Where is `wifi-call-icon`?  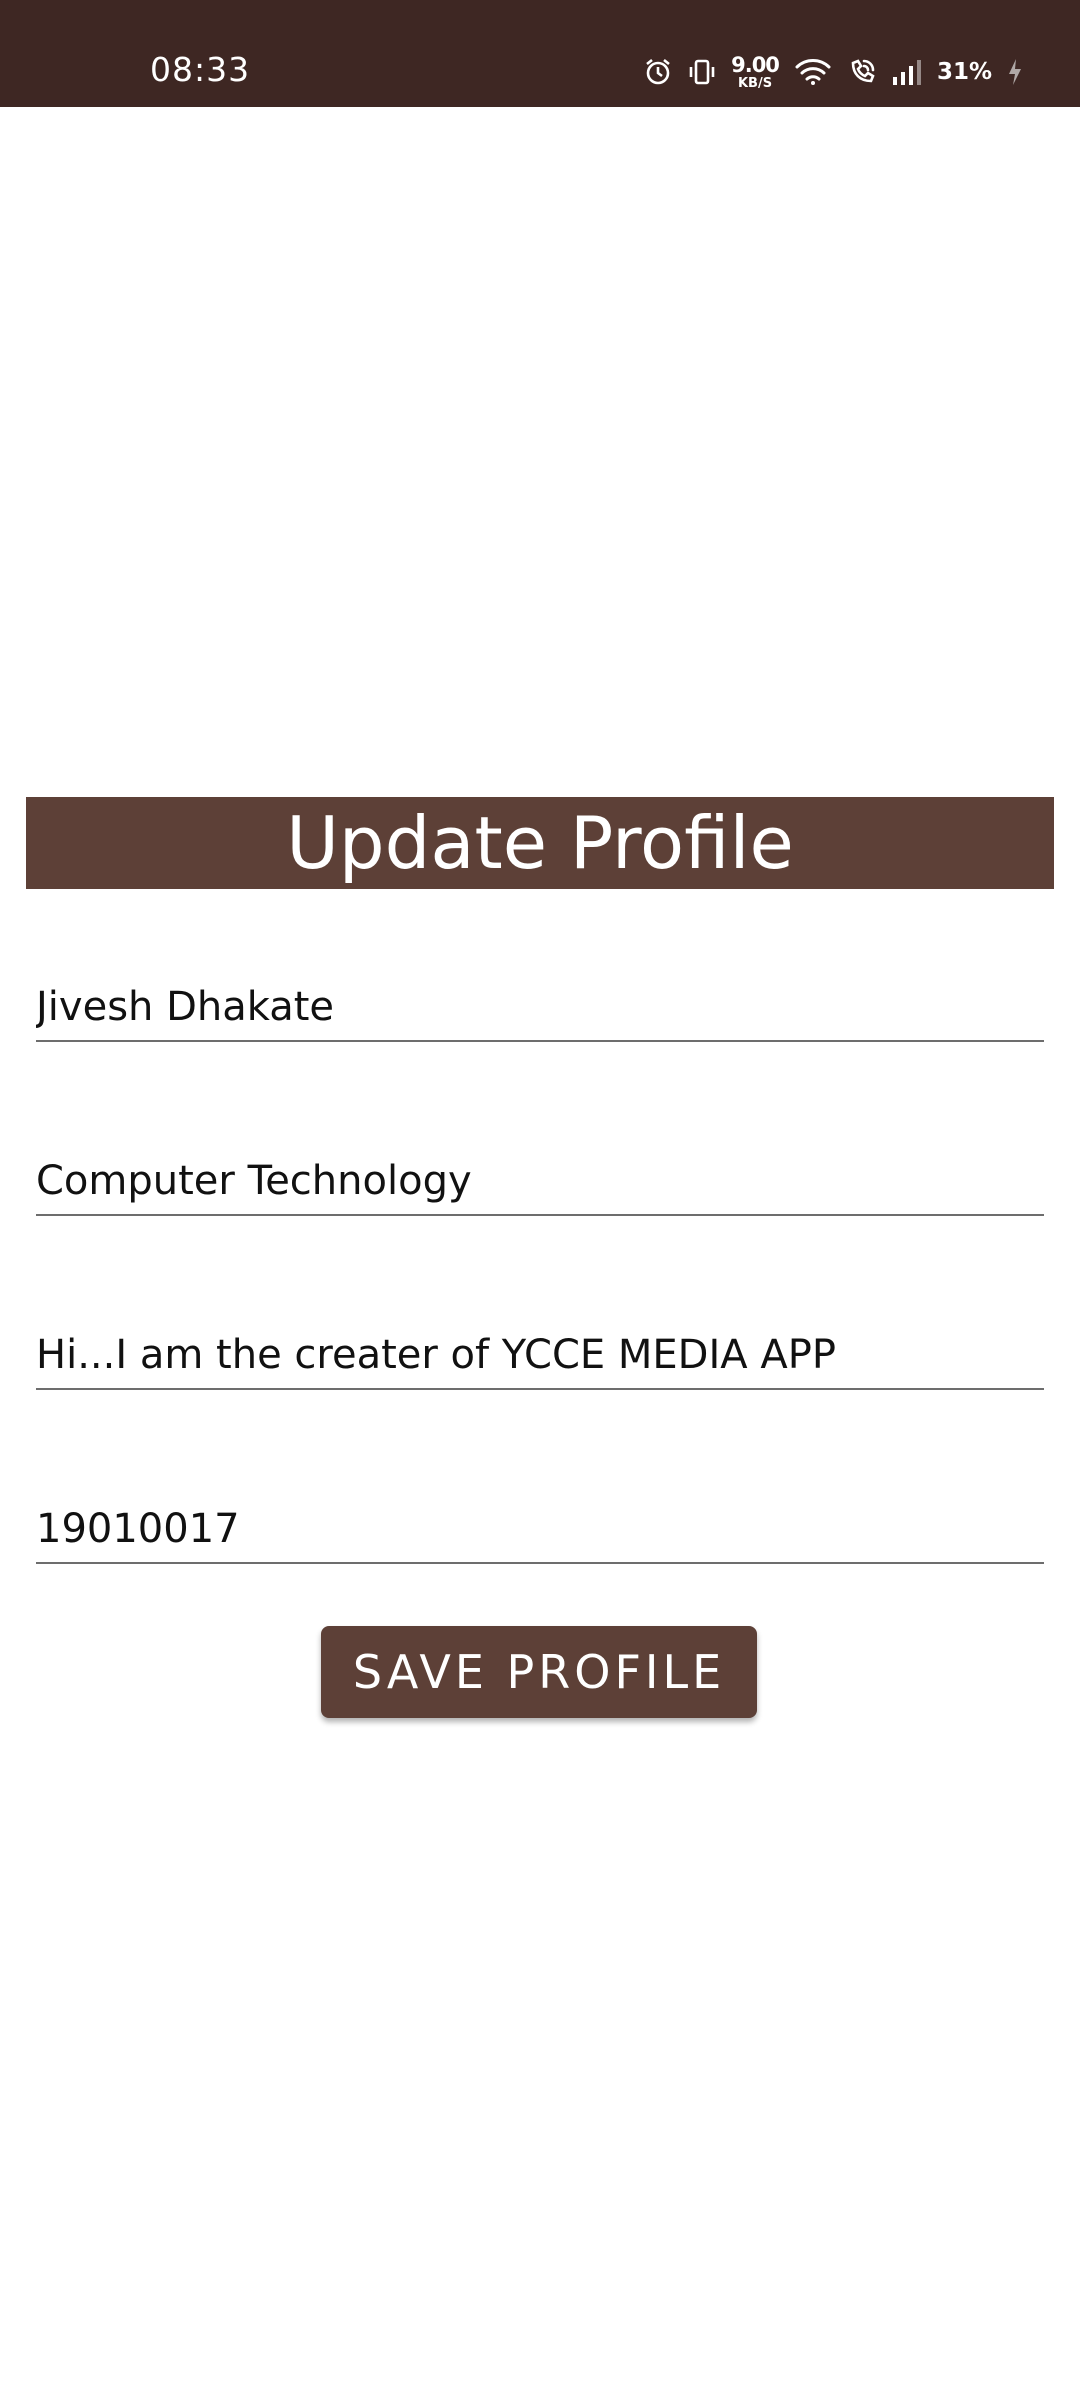 wifi-call-icon is located at coordinates (862, 72).